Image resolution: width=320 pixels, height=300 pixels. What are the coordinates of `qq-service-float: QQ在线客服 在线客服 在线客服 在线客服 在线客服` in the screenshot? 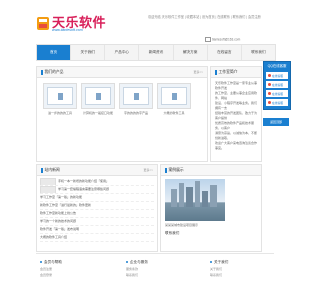 It's located at (277, 85).